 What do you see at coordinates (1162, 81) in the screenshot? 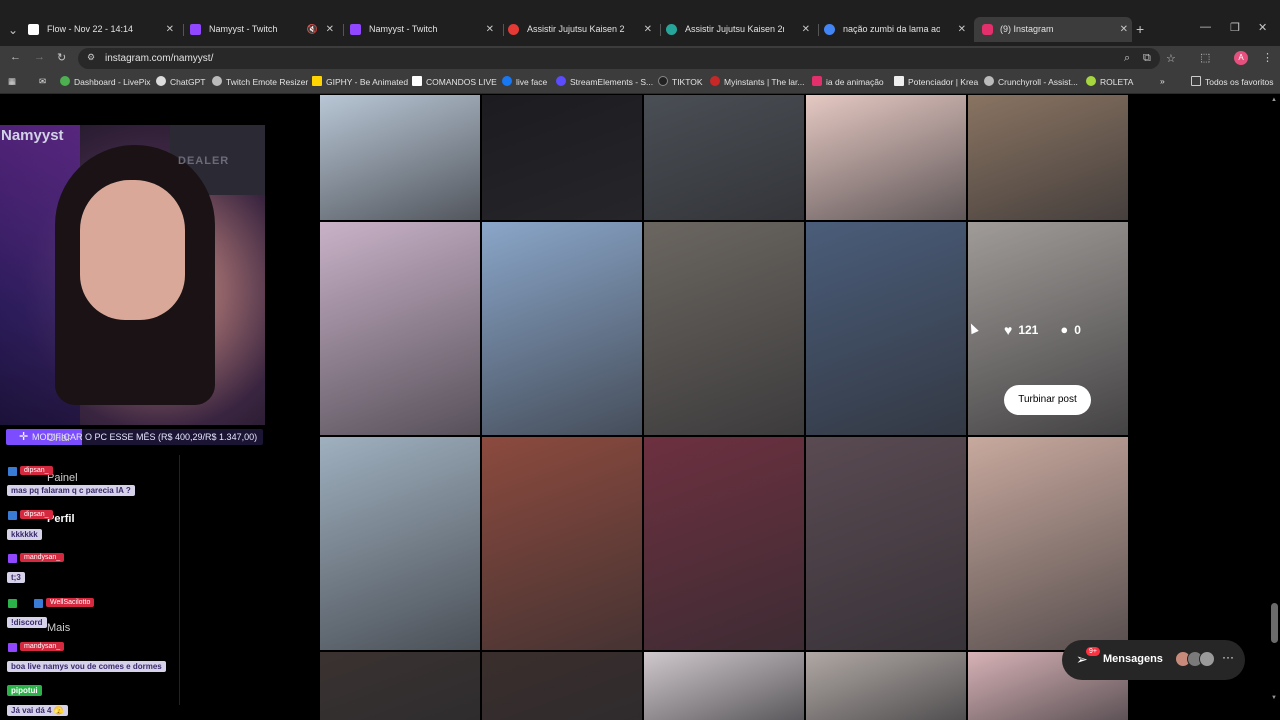
I see `more-bookmarks-icon: »` at bounding box center [1162, 81].